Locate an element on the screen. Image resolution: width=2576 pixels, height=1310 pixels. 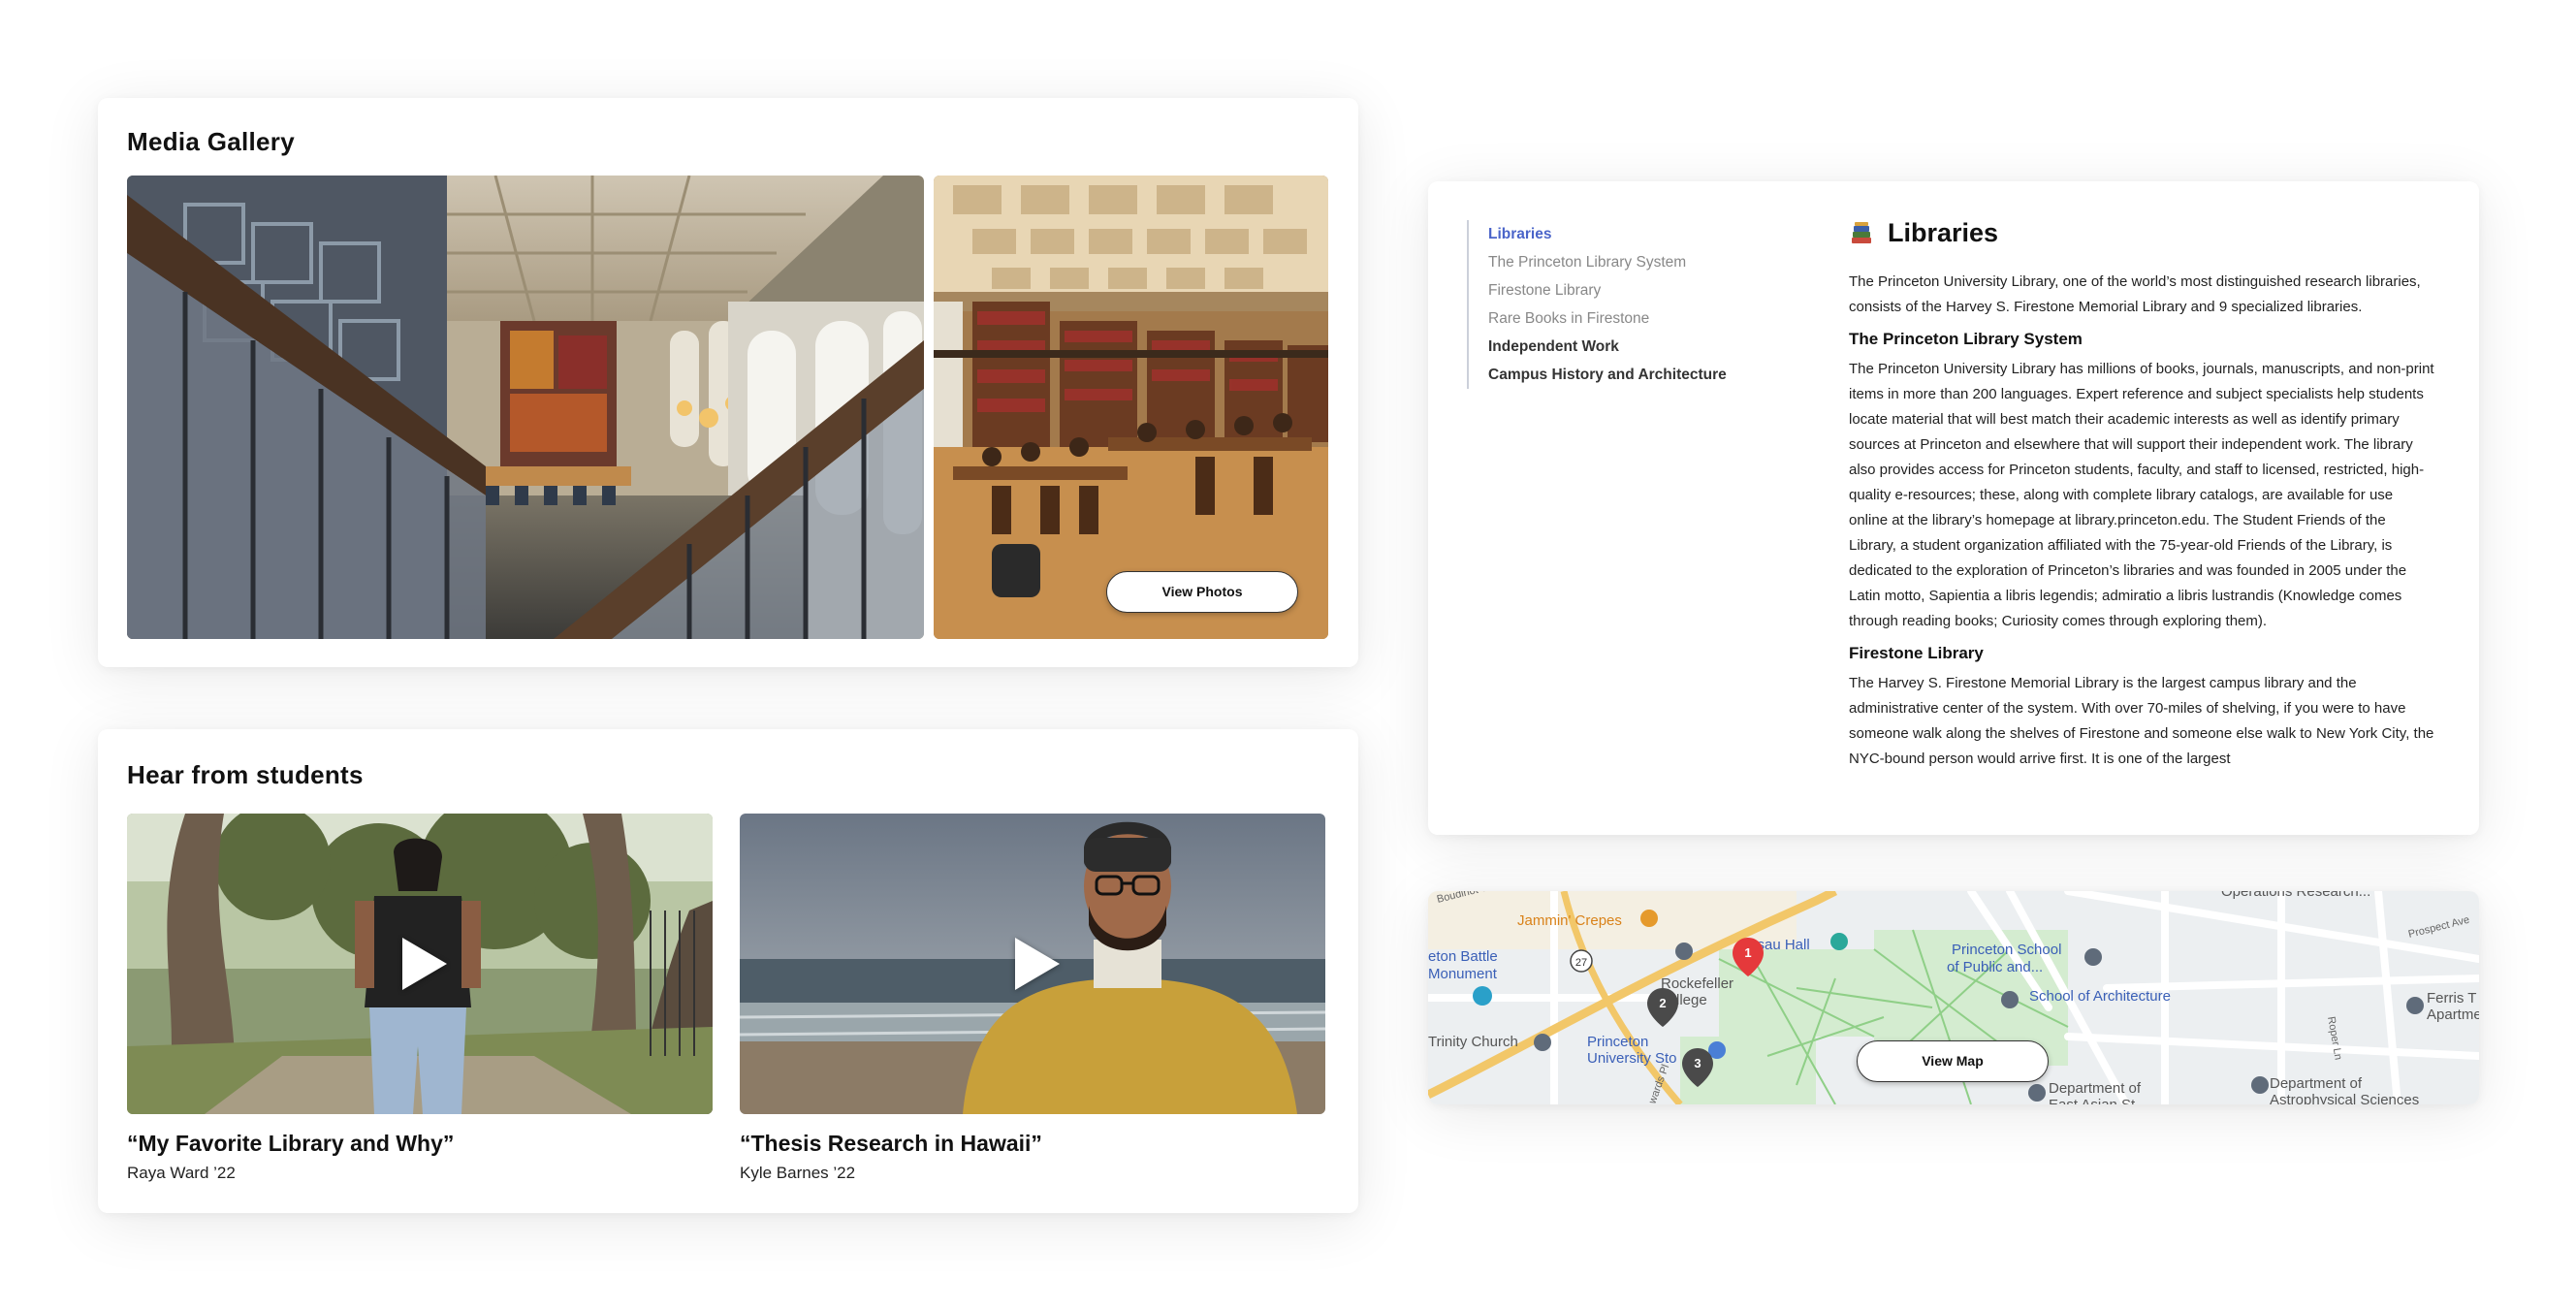
map-label-store: Princeton is located at coordinates (1617, 1042).